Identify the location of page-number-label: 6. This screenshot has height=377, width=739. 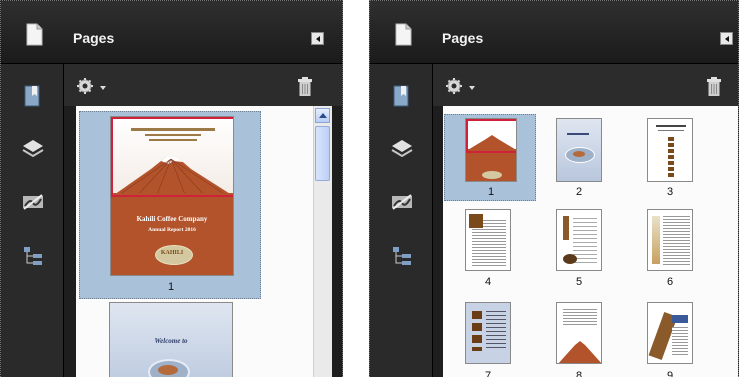
(670, 282).